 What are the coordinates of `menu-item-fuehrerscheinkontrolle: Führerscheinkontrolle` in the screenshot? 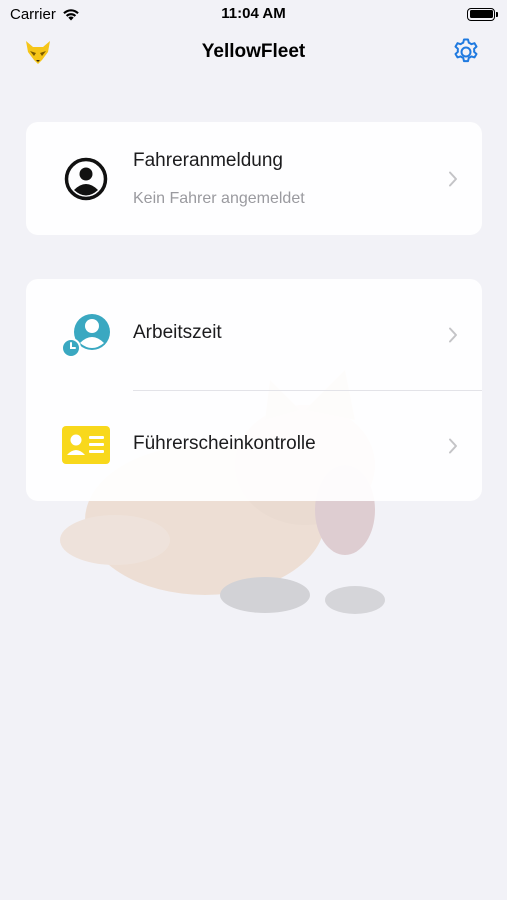 It's located at (254, 446).